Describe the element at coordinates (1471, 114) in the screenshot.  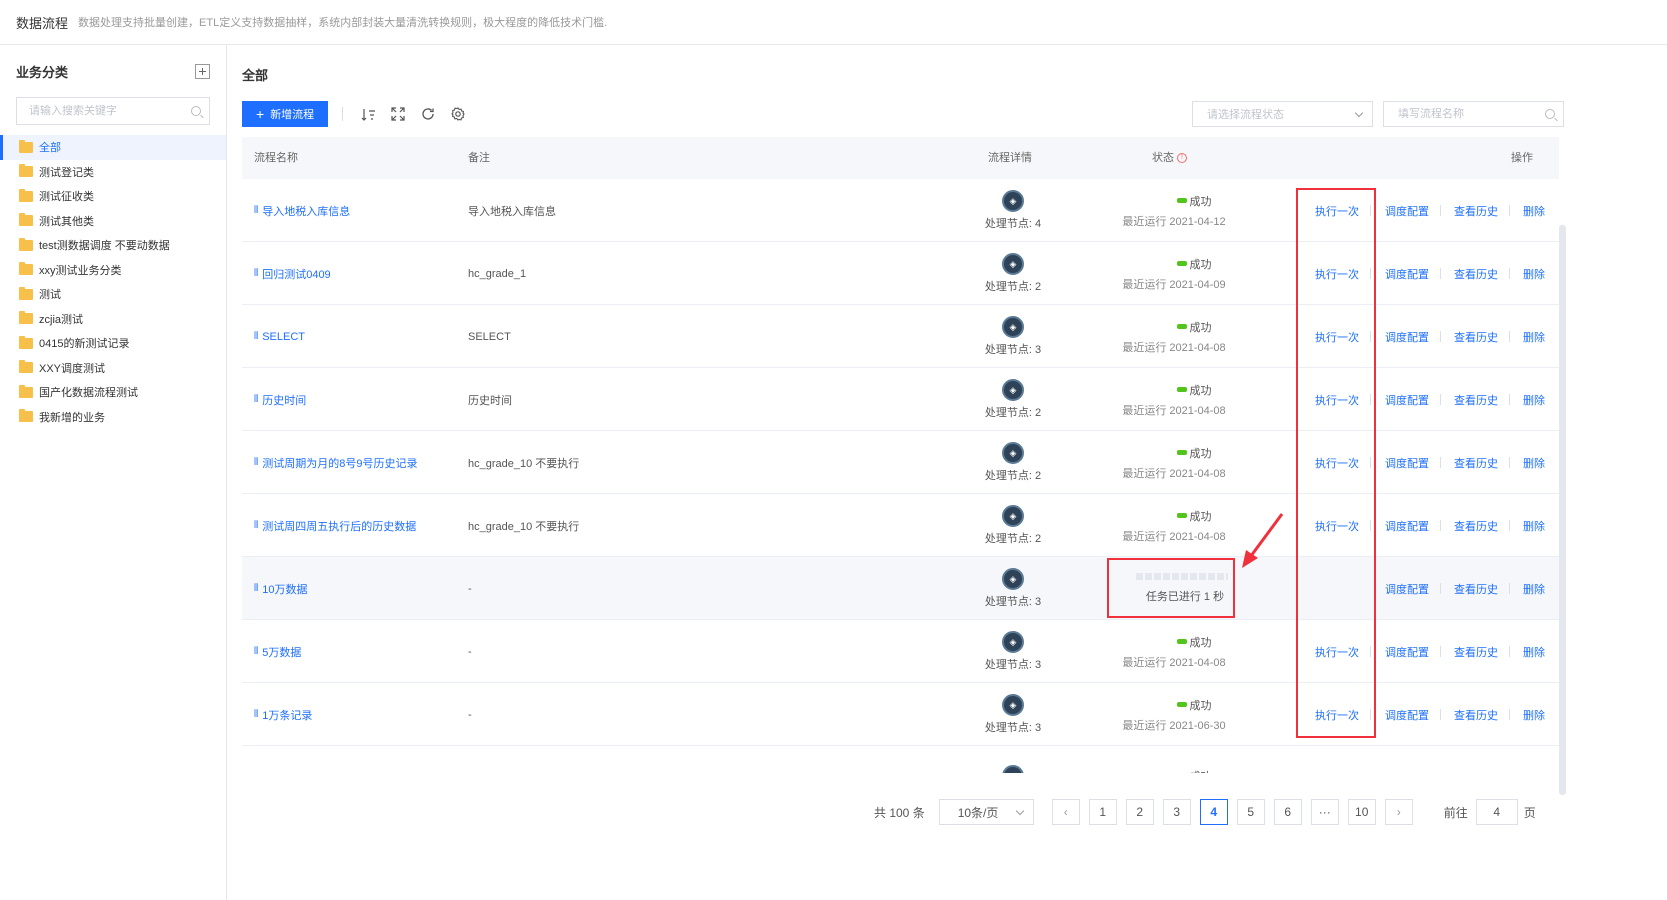
I see `name-filter-input` at that location.